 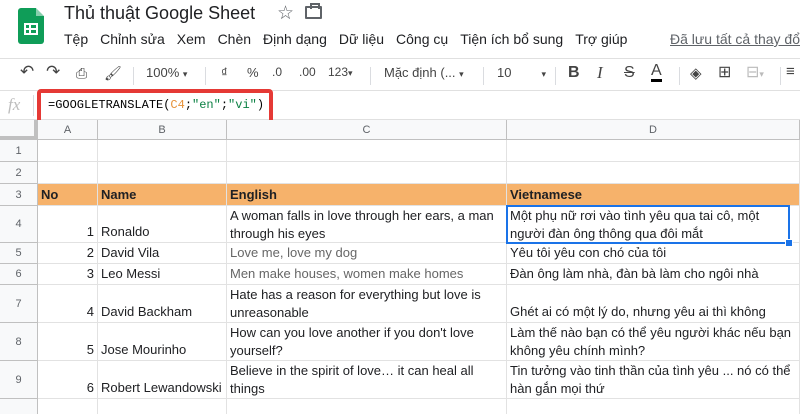 I want to click on column-header-d: D, so click(x=653, y=130).